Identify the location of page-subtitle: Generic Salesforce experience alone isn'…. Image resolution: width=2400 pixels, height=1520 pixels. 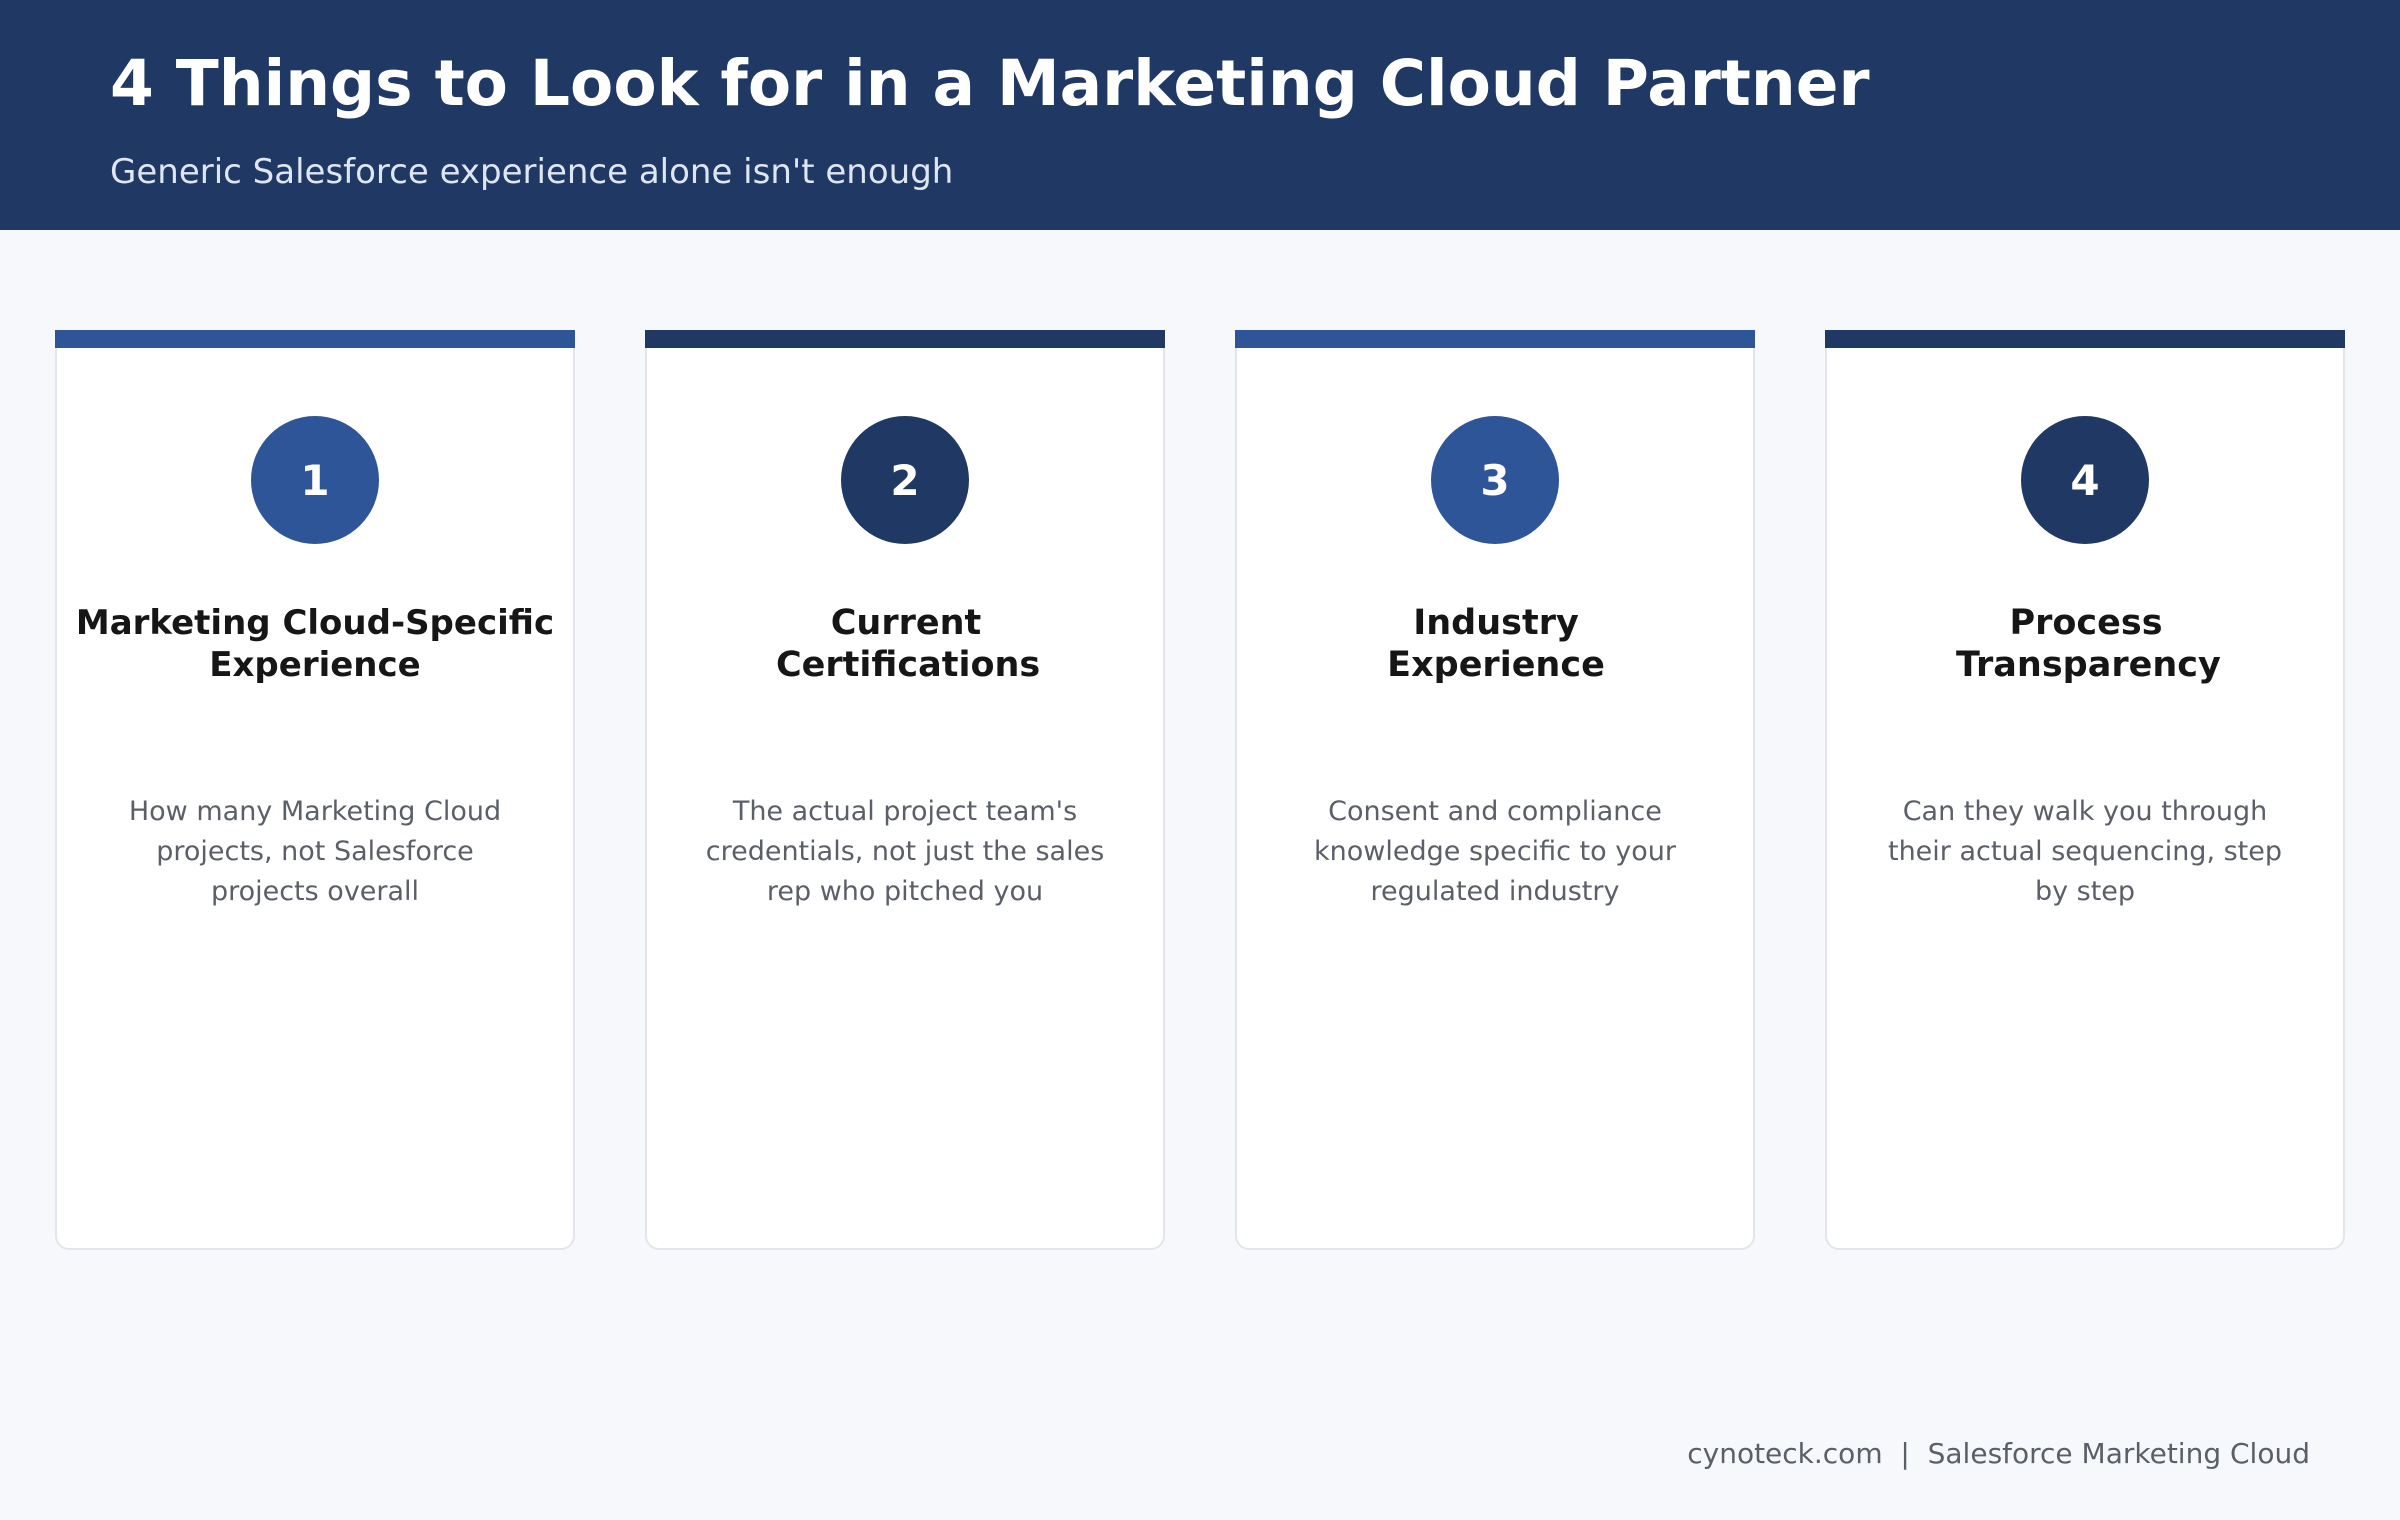
(532, 172).